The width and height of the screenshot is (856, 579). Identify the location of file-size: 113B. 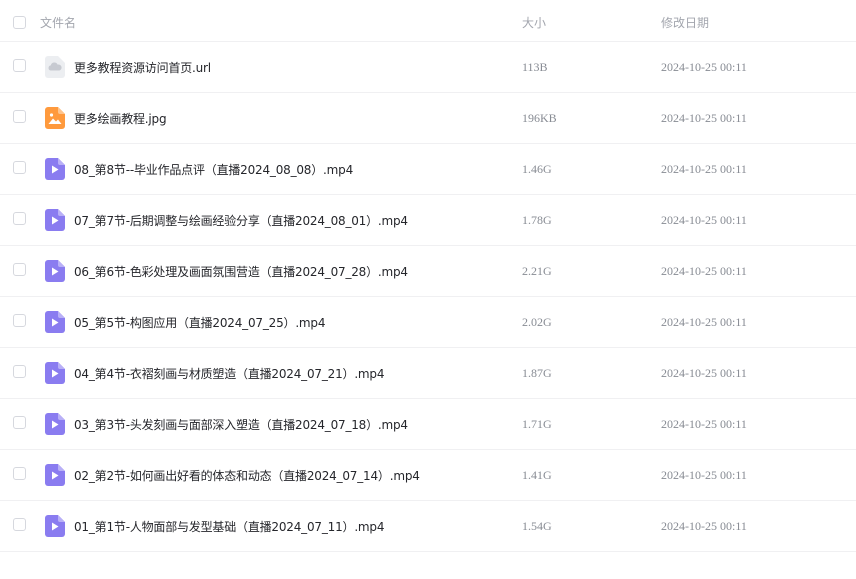
(535, 67).